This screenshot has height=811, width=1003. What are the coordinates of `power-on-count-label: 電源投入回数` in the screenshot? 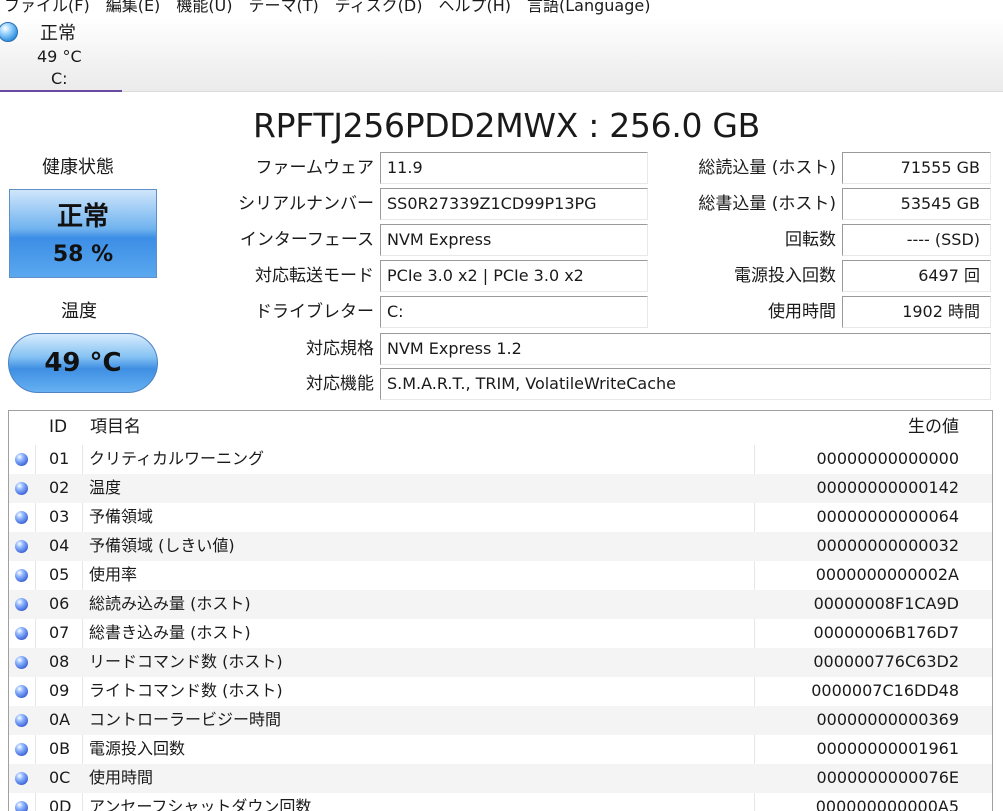 It's located at (785, 276).